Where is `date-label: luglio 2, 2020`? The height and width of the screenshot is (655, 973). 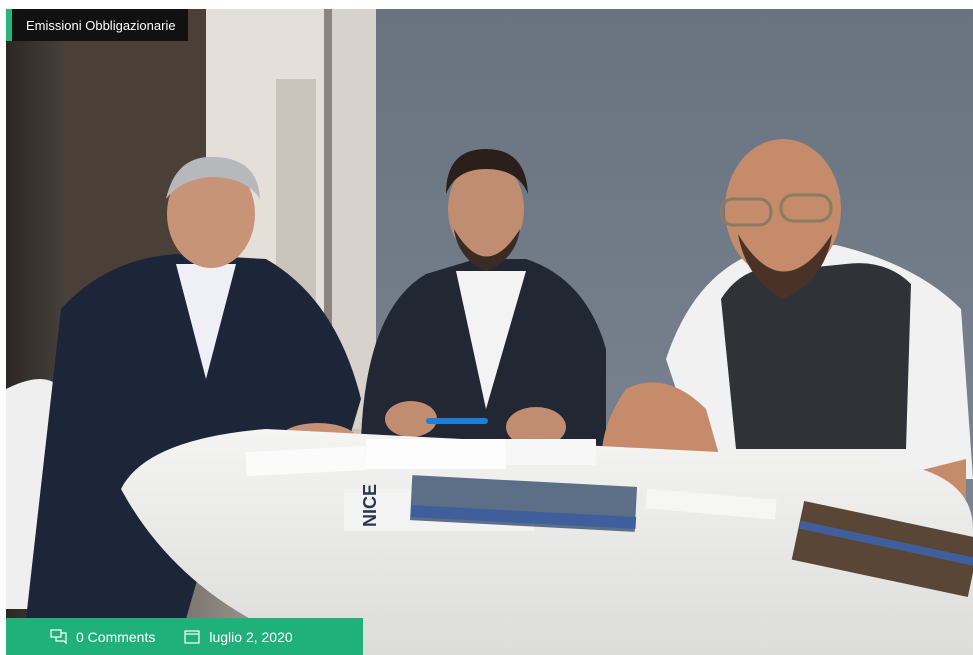
date-label: luglio 2, 2020 is located at coordinates (251, 636).